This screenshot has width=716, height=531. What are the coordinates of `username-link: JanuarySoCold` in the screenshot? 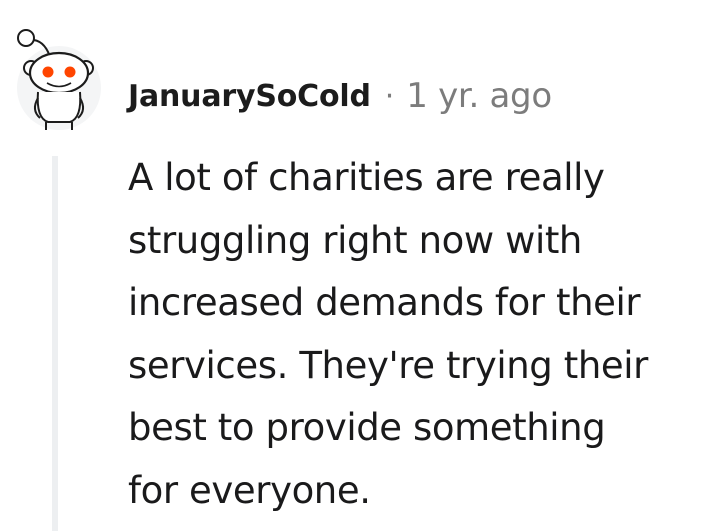 It's located at (249, 96).